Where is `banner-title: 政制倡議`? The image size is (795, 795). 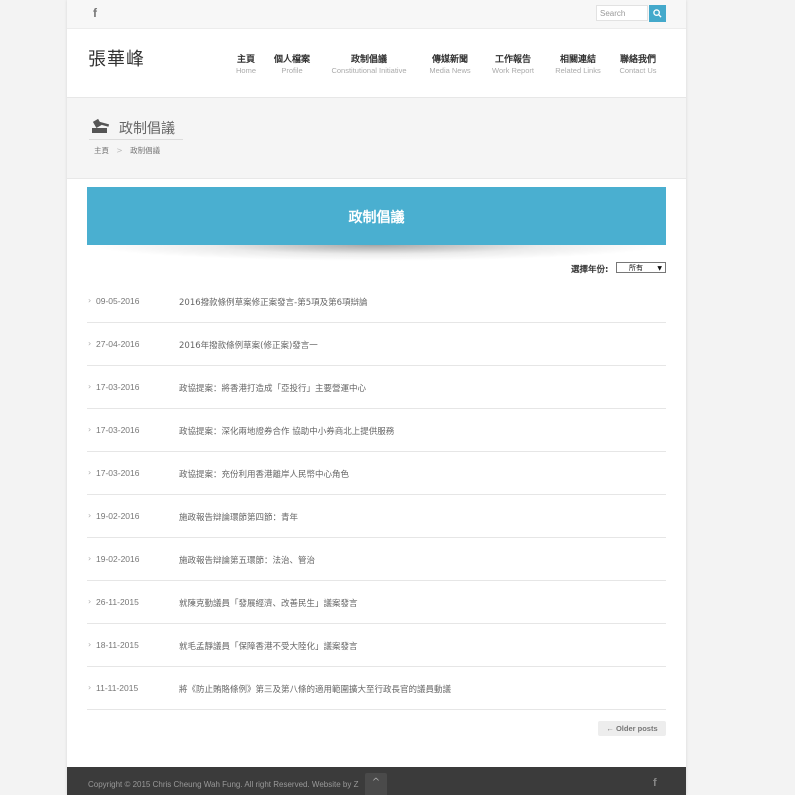
banner-title: 政制倡議 is located at coordinates (376, 218).